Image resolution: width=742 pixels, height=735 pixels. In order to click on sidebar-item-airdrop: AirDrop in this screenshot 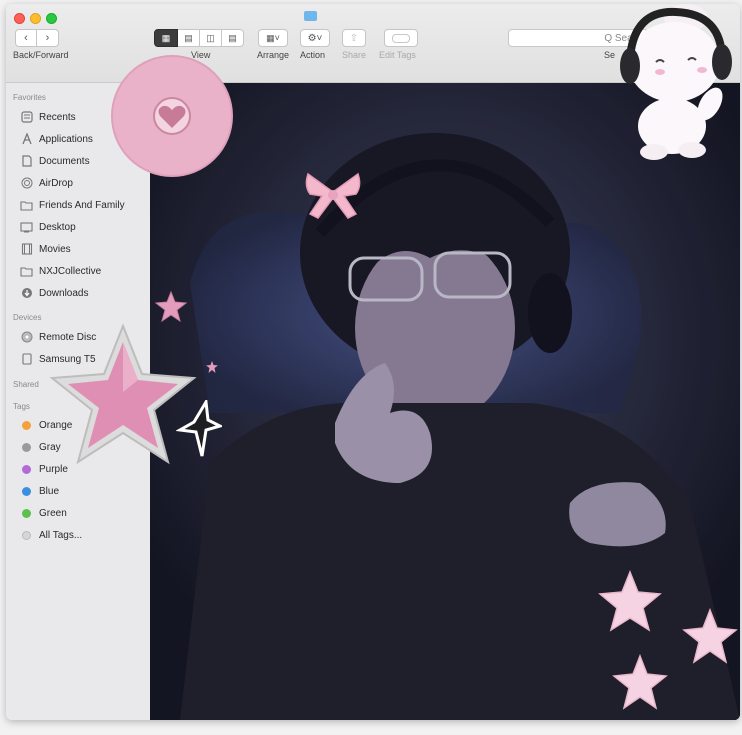, I will do `click(46, 183)`.